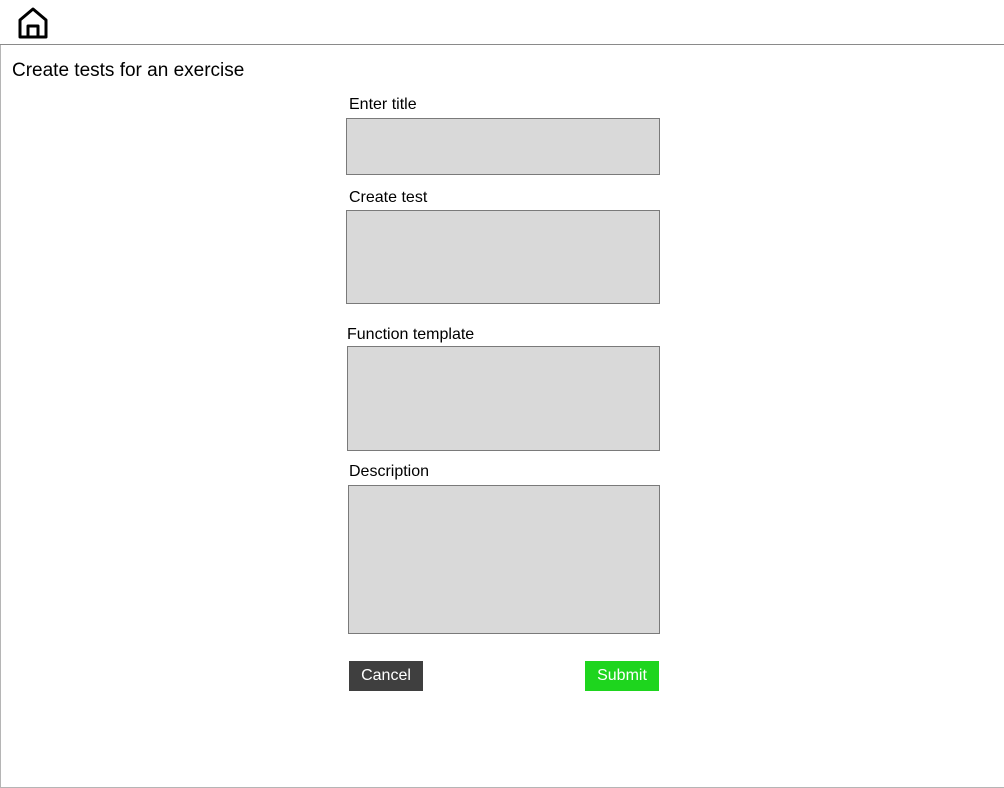 The height and width of the screenshot is (788, 1004). I want to click on submit-button: Submit, so click(622, 676).